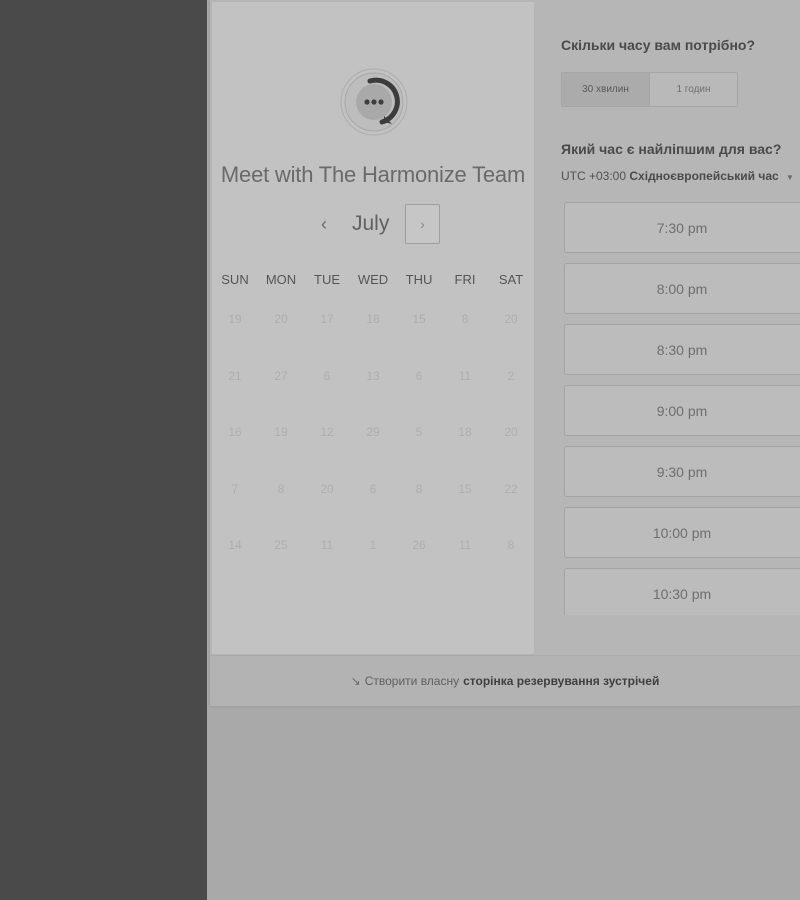  I want to click on harmonize-logo-icon, so click(374, 102).